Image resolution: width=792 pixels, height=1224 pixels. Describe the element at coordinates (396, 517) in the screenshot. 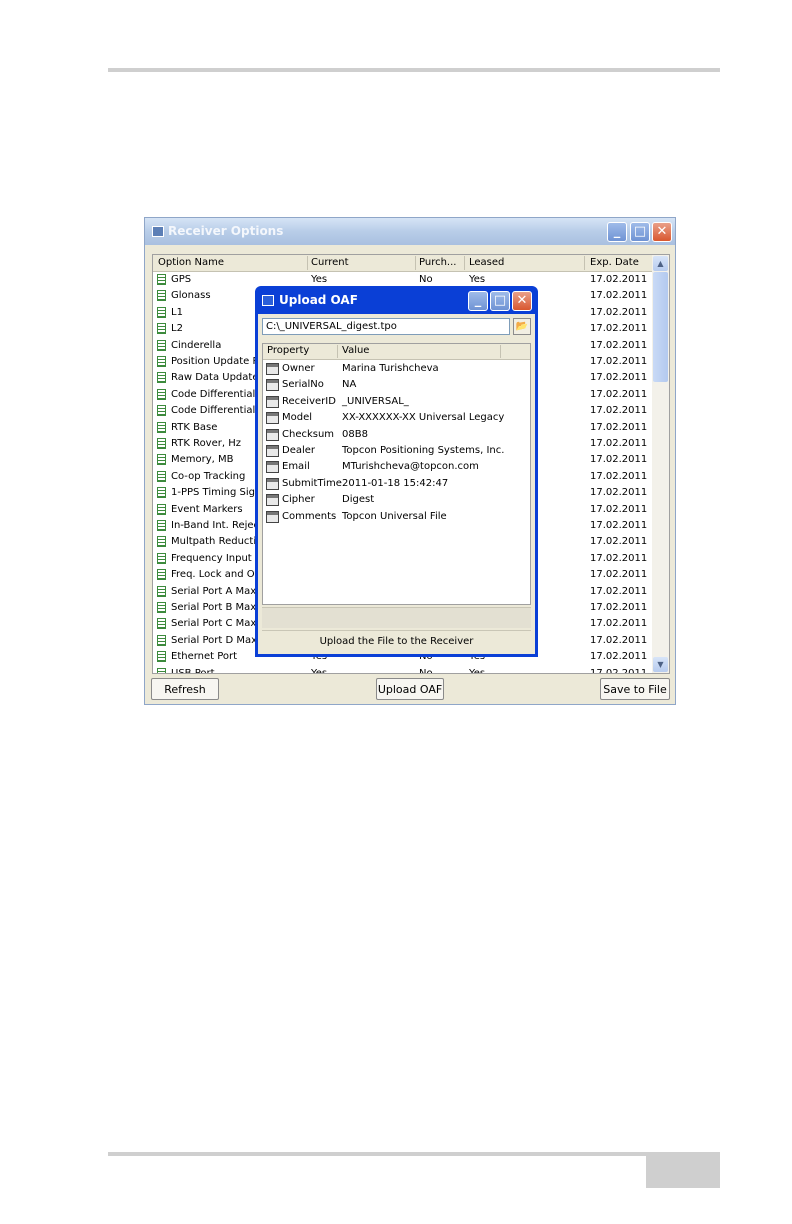

I see `property-row: Comments Topcon Universal File` at that location.